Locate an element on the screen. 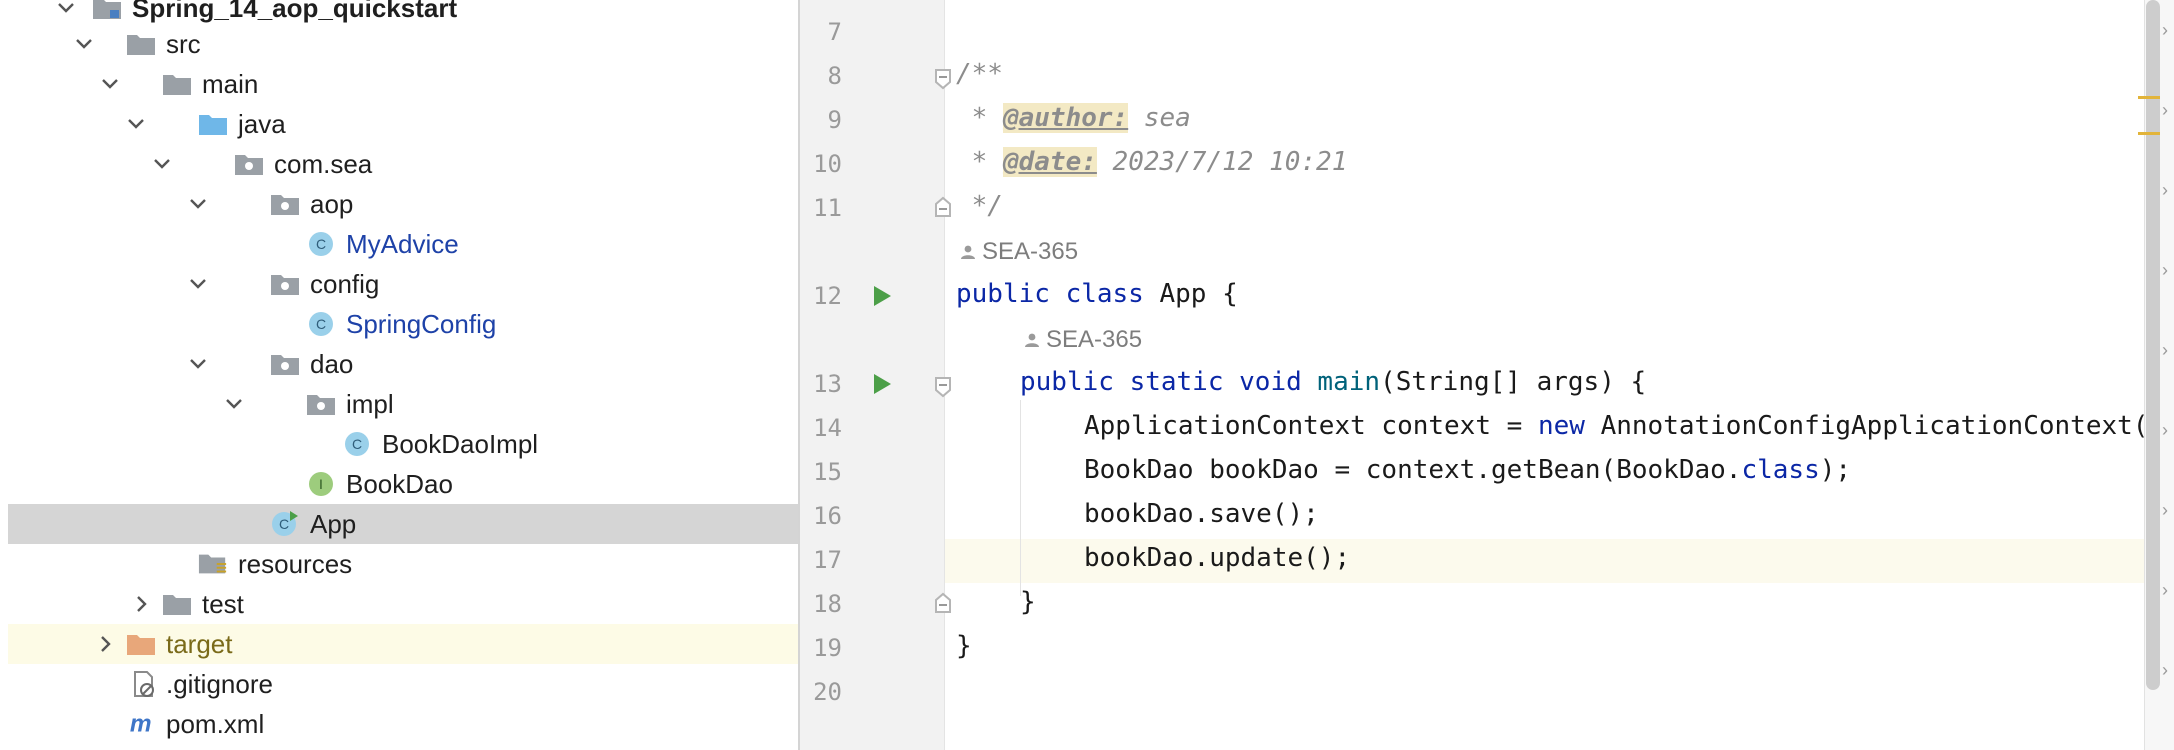 Image resolution: width=2174 pixels, height=750 pixels. tree-label: aop is located at coordinates (332, 204).